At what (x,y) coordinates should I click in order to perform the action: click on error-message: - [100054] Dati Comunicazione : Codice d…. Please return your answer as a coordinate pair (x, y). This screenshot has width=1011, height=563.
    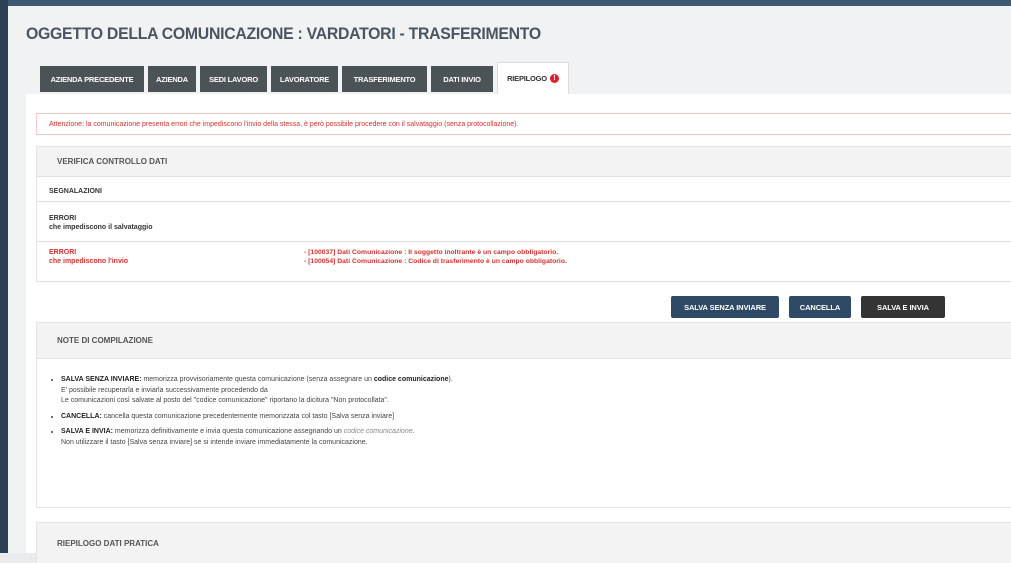
    Looking at the image, I should click on (435, 261).